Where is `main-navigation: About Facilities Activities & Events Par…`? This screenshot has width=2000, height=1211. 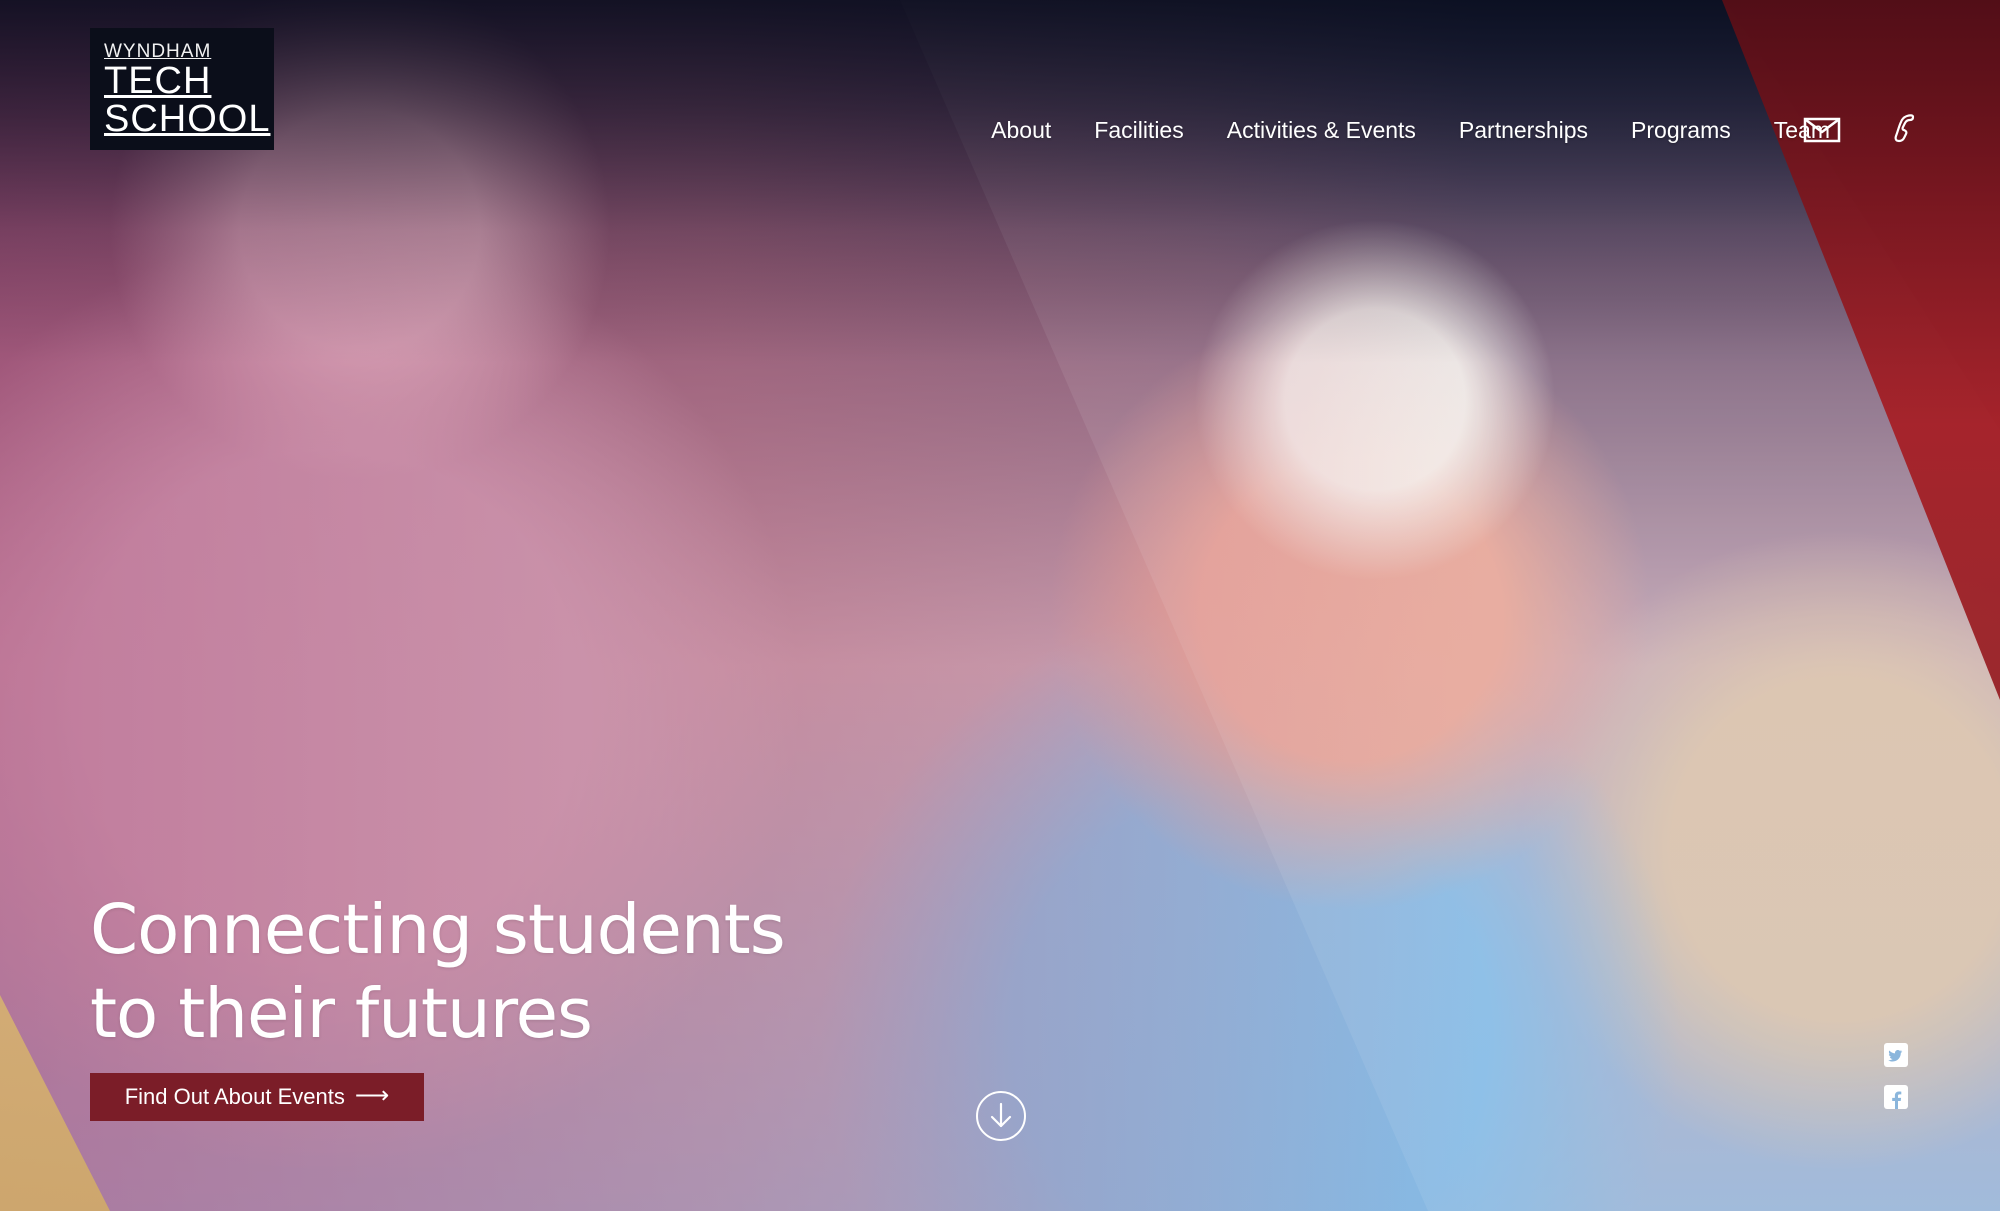 main-navigation: About Facilities Activities & Events Par… is located at coordinates (1410, 130).